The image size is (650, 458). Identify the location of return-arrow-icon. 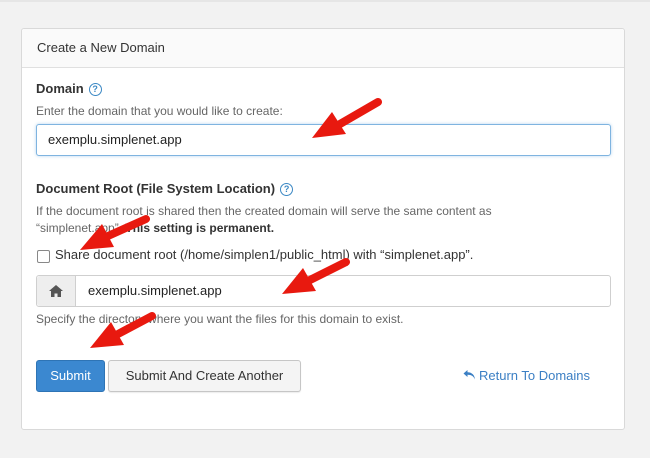
(469, 375).